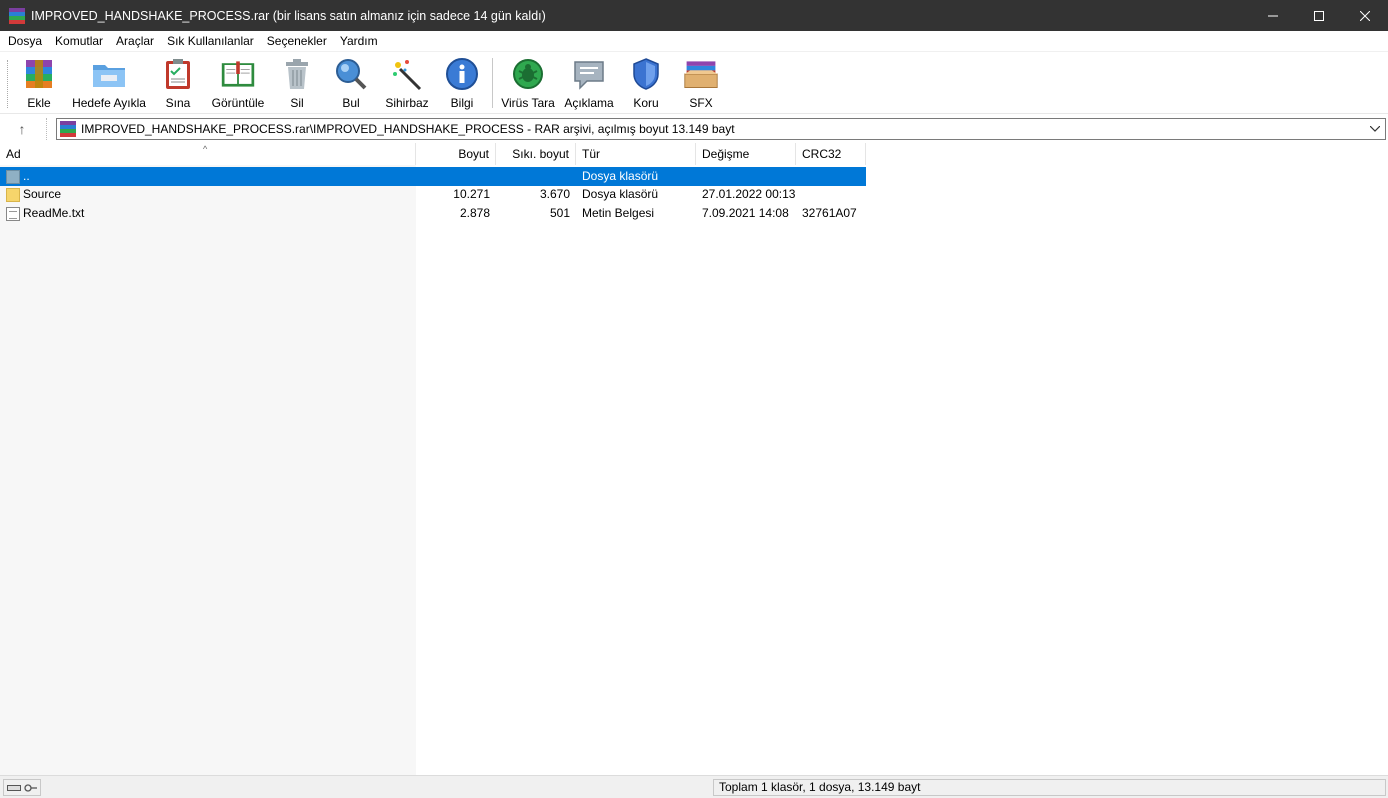 The height and width of the screenshot is (798, 1388). I want to click on status-icons, so click(22, 787).